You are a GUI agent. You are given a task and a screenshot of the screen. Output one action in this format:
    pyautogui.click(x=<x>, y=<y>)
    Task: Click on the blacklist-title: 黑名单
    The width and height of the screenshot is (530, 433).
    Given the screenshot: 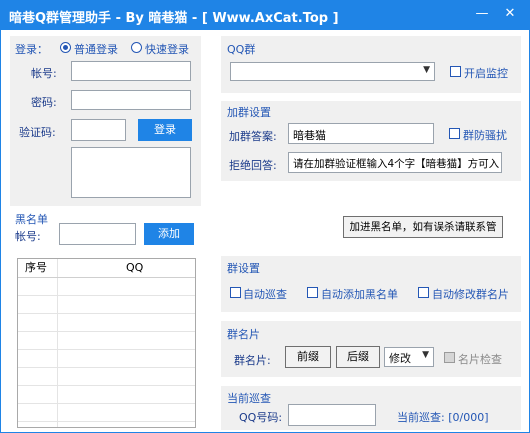 What is the action you would take?
    pyautogui.click(x=31, y=219)
    